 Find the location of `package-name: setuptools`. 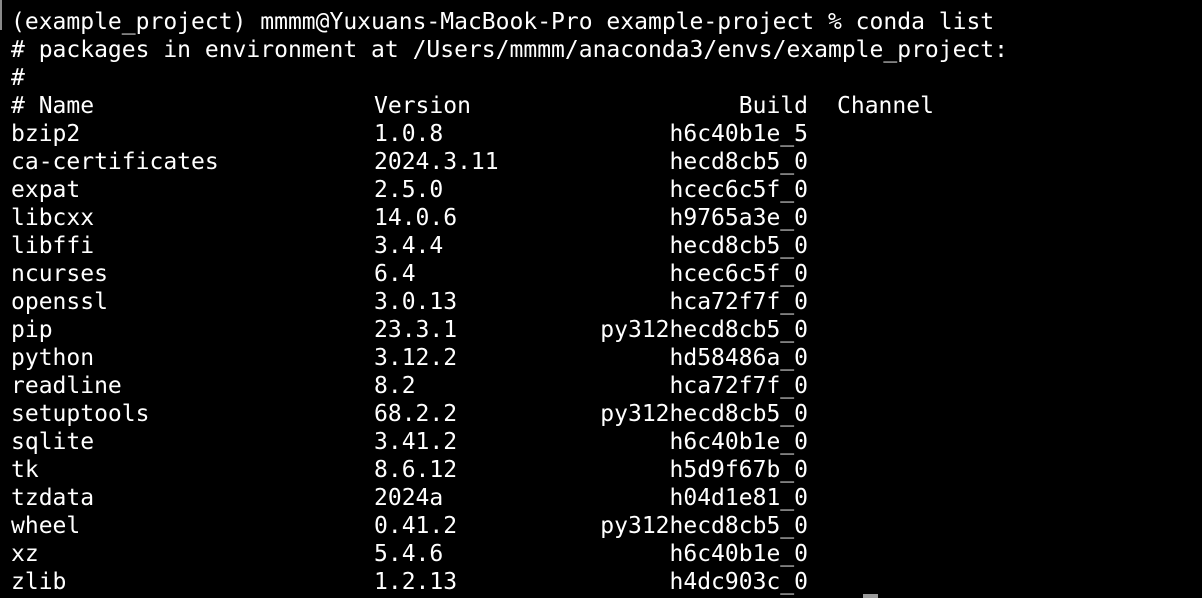

package-name: setuptools is located at coordinates (80, 414).